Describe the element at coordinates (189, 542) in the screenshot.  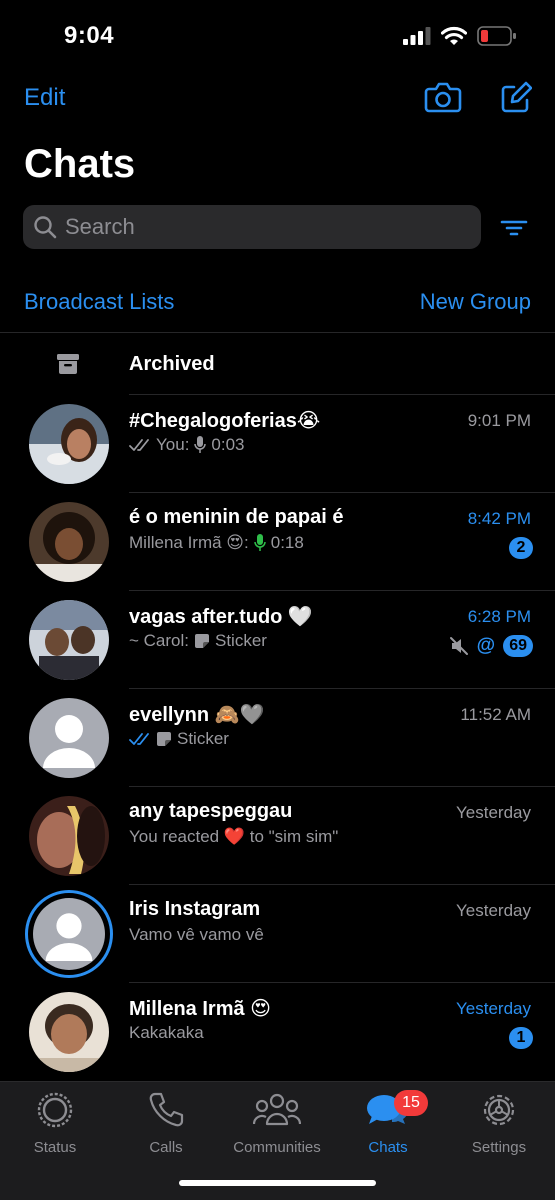
I see `preview-prefix: Millena Irmã 😍:` at that location.